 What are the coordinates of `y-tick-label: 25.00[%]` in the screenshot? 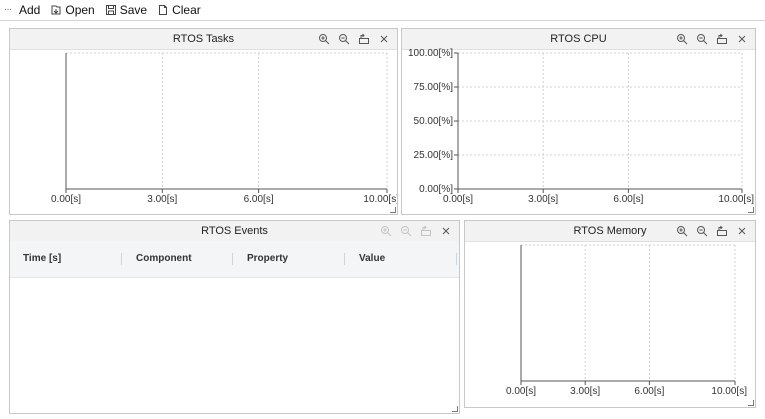 It's located at (434, 155).